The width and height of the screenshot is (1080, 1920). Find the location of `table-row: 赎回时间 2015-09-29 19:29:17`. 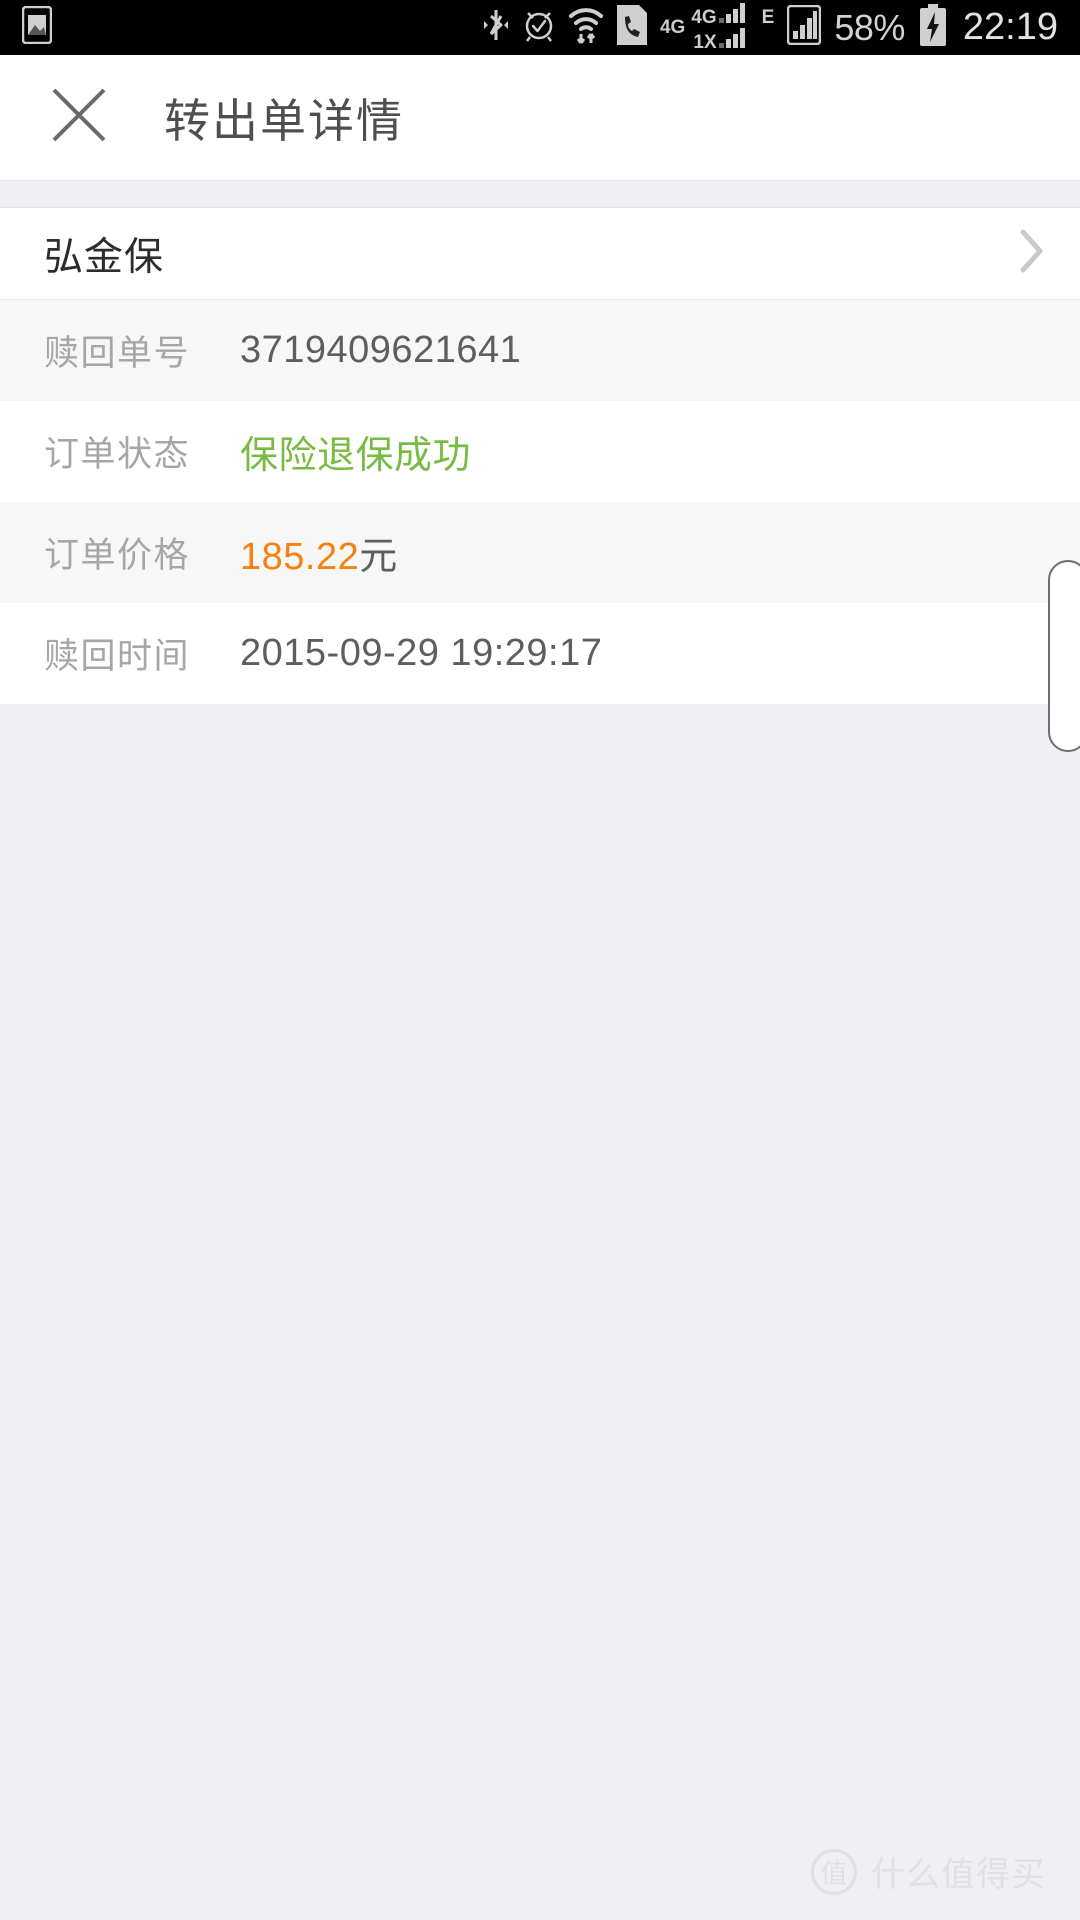

table-row: 赎回时间 2015-09-29 19:29:17 is located at coordinates (540, 653).